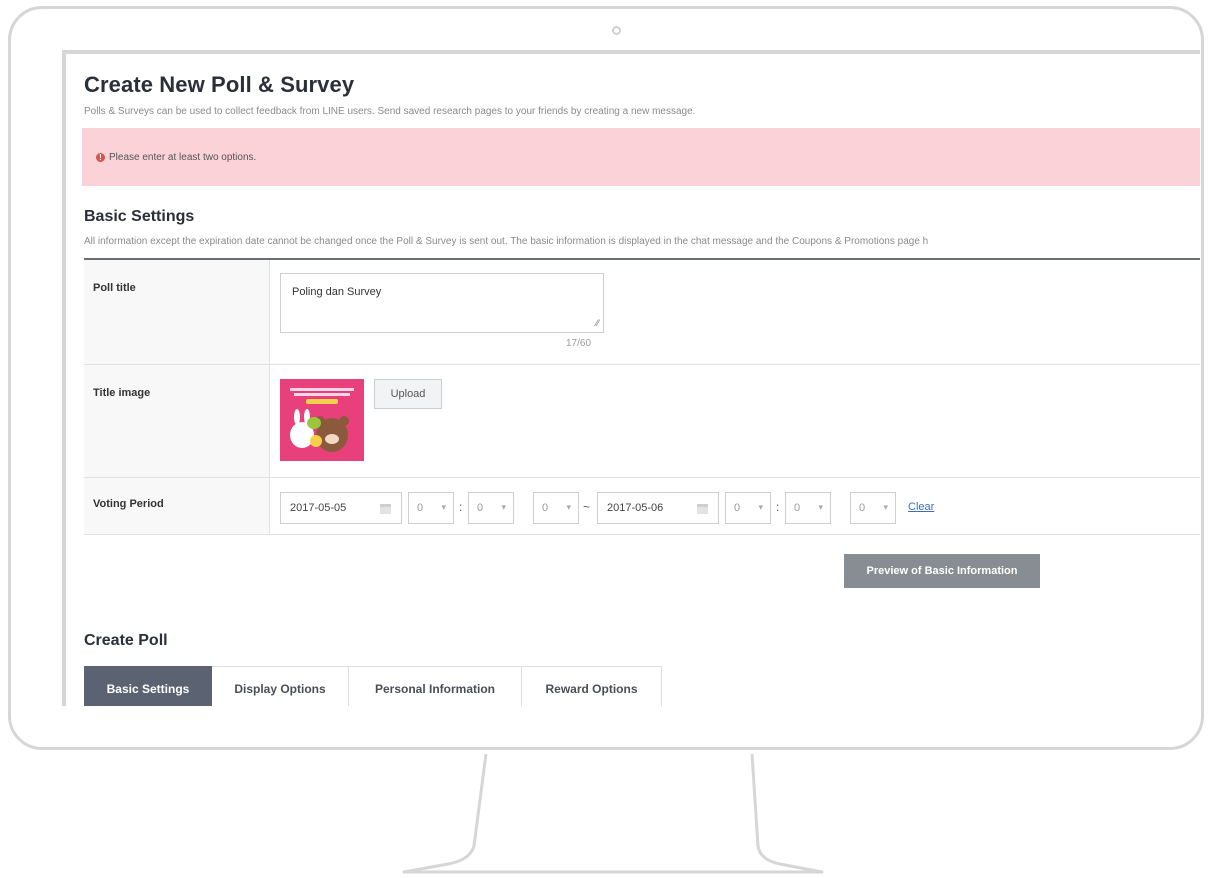  Describe the element at coordinates (942, 571) in the screenshot. I see `preview-basic-info-button: Preview of Basic Information` at that location.